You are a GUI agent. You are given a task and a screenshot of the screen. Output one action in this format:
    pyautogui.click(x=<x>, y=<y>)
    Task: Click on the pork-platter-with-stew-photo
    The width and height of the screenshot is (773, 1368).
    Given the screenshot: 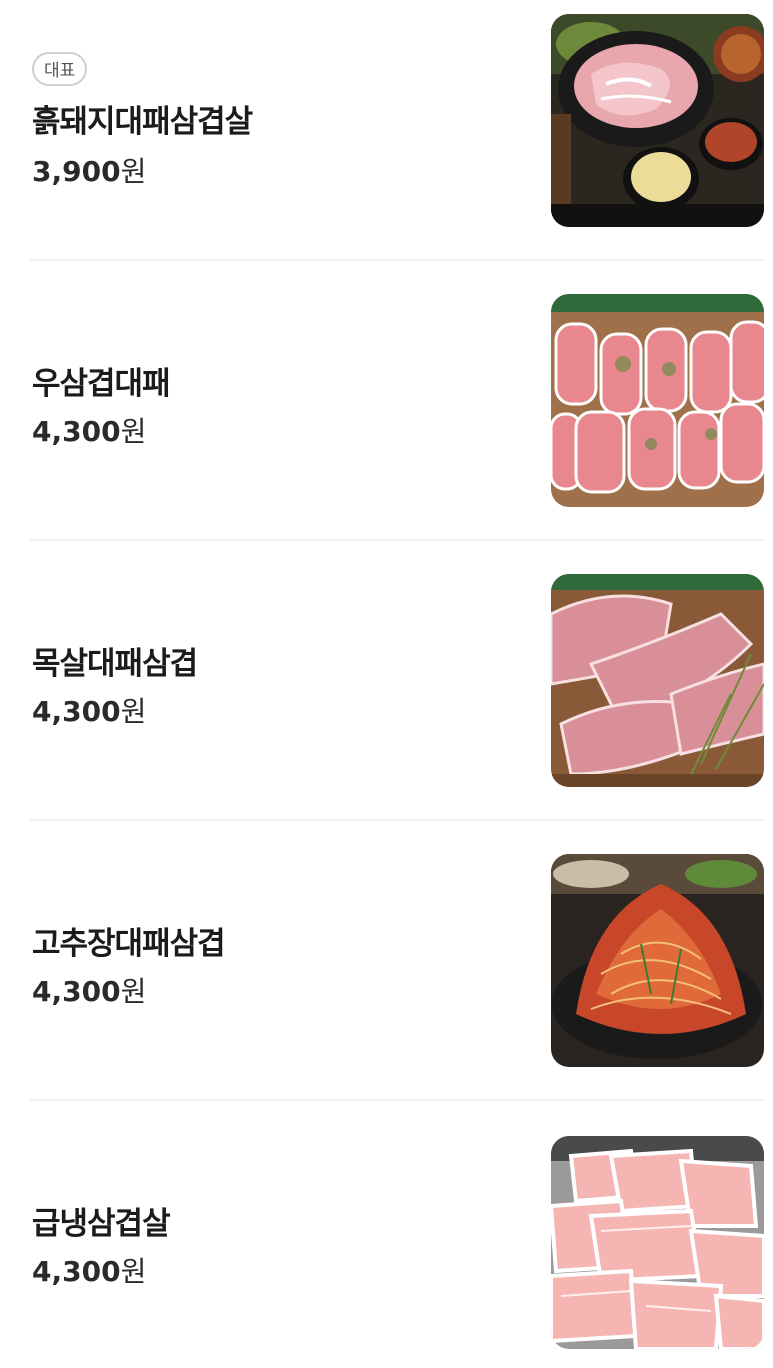 What is the action you would take?
    pyautogui.click(x=657, y=120)
    